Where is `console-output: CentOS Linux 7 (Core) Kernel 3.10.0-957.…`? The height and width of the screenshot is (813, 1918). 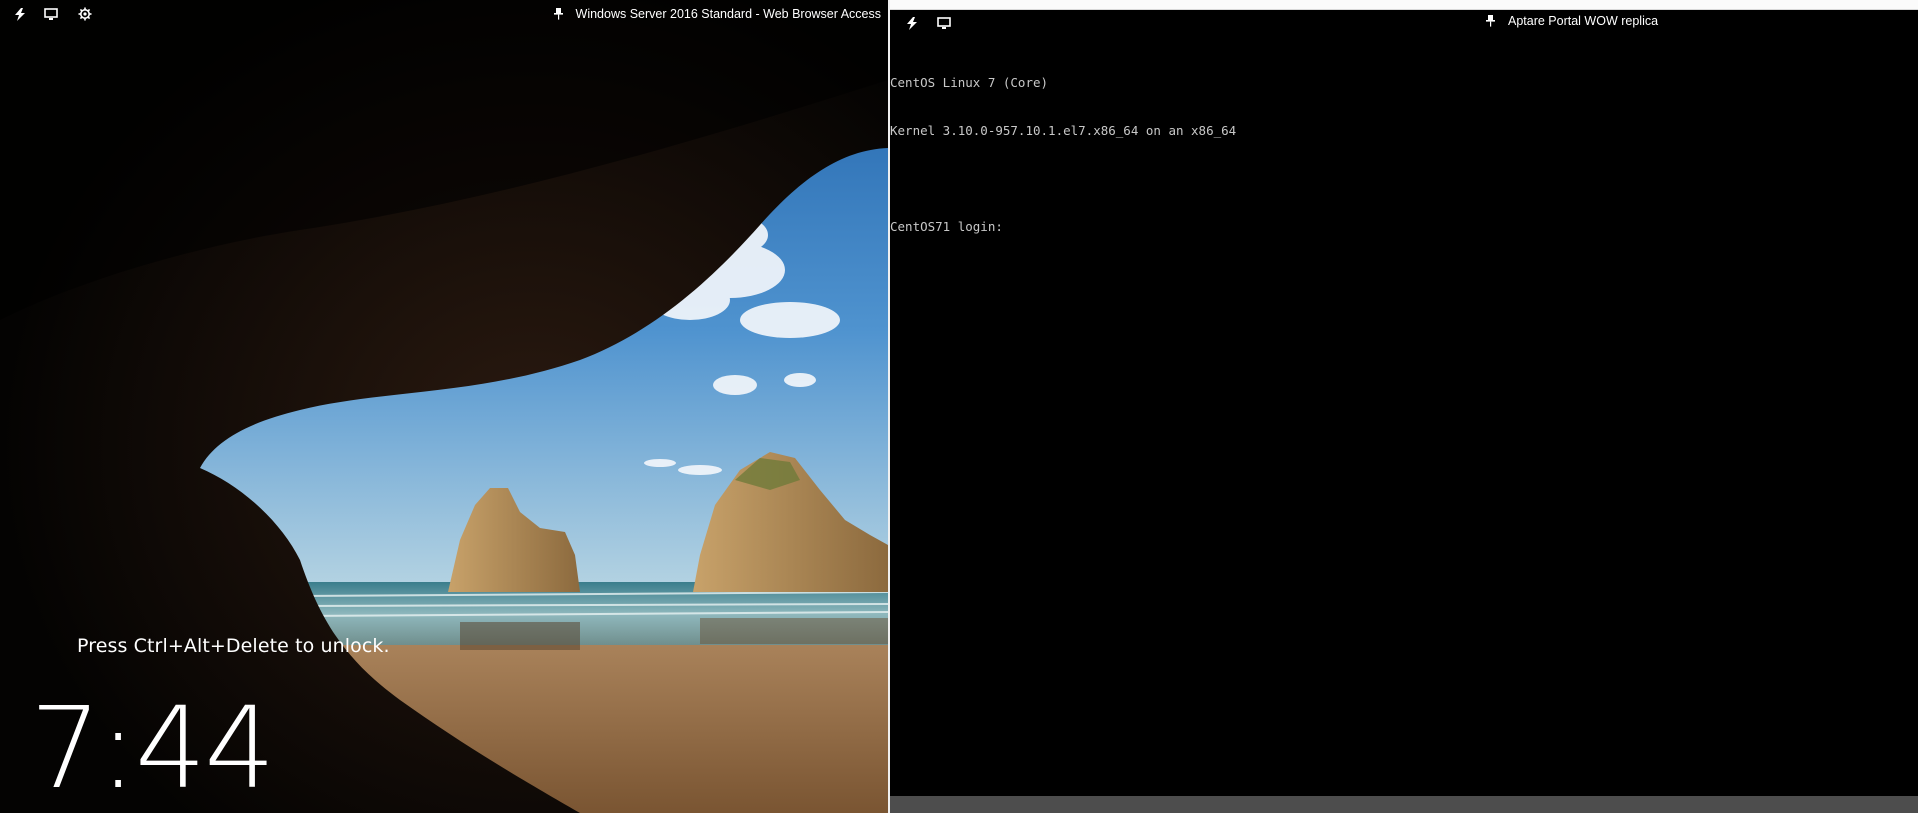 console-output: CentOS Linux 7 (Core) Kernel 3.10.0-957.… is located at coordinates (1063, 155).